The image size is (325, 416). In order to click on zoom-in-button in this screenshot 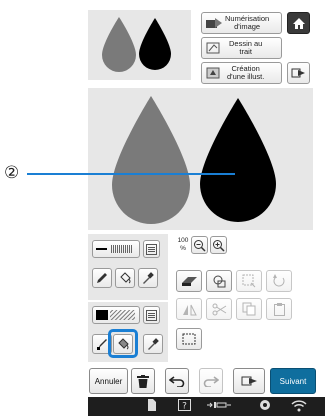, I will do `click(218, 245)`.